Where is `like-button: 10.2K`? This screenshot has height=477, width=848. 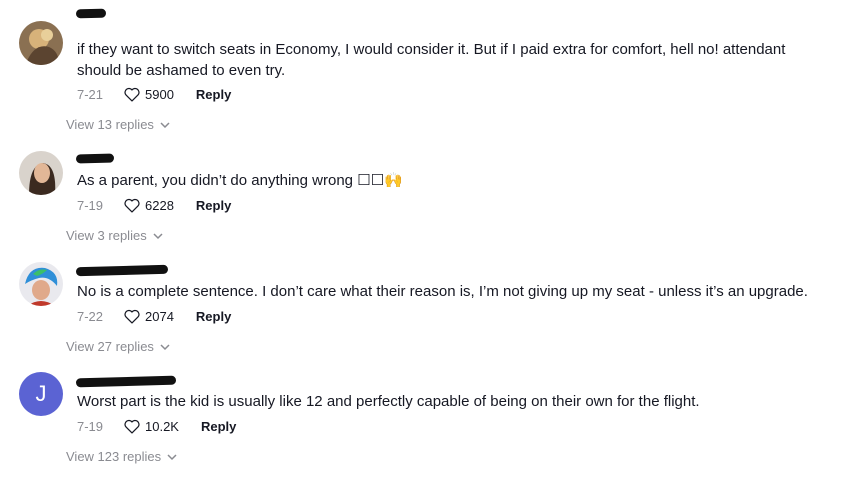 like-button: 10.2K is located at coordinates (151, 426).